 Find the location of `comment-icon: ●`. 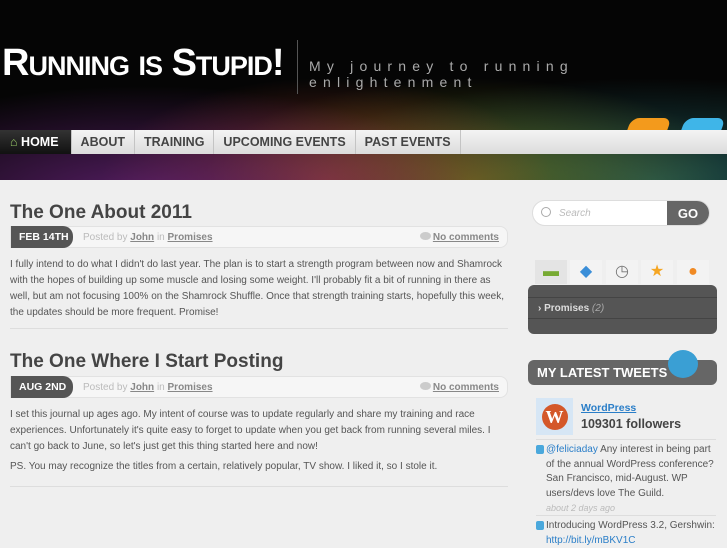

comment-icon: ● is located at coordinates (693, 272).